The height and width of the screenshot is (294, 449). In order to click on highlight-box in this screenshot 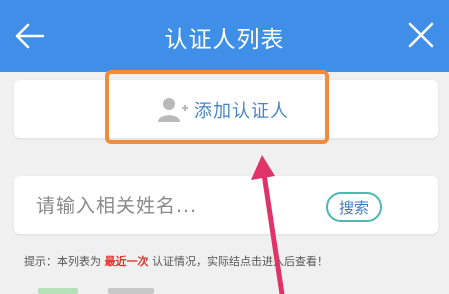, I will do `click(217, 107)`.